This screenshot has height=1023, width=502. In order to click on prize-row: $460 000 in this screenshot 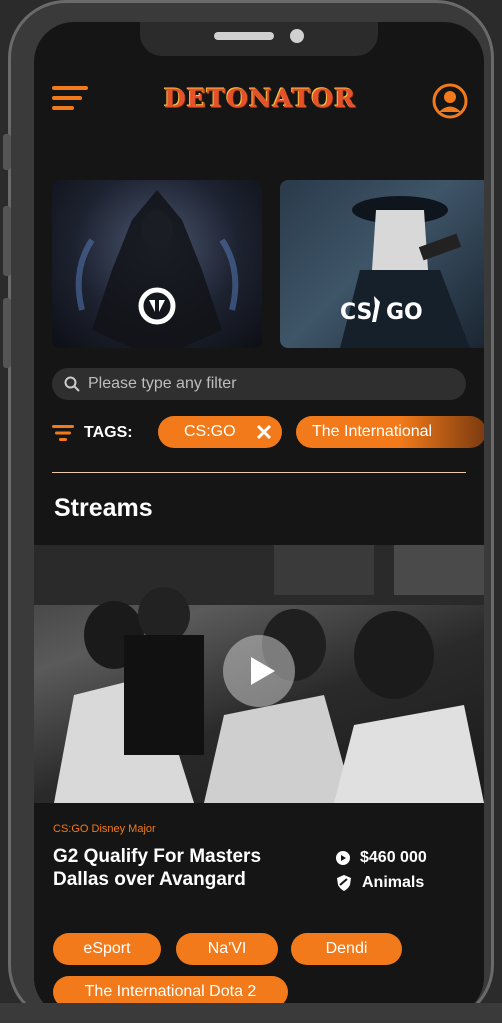, I will do `click(381, 858)`.